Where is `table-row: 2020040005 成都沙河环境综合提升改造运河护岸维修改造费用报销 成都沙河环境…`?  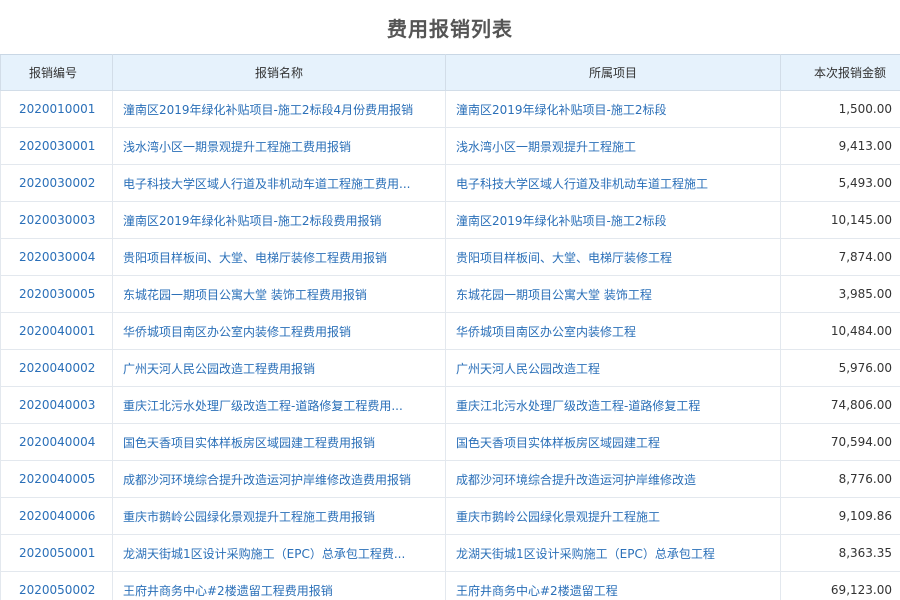
table-row: 2020040005 成都沙河环境综合提升改造运河护岸维修改造费用报销 成都沙河环境… is located at coordinates (450, 479).